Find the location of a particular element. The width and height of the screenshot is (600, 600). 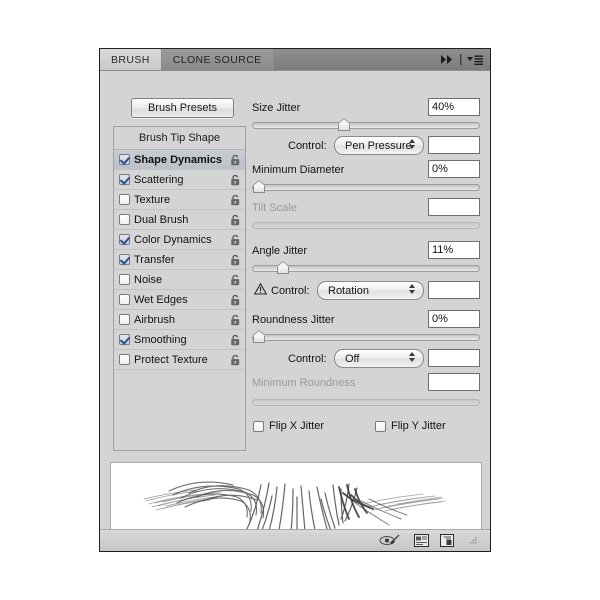

checkbox-airbrush is located at coordinates (124, 319).